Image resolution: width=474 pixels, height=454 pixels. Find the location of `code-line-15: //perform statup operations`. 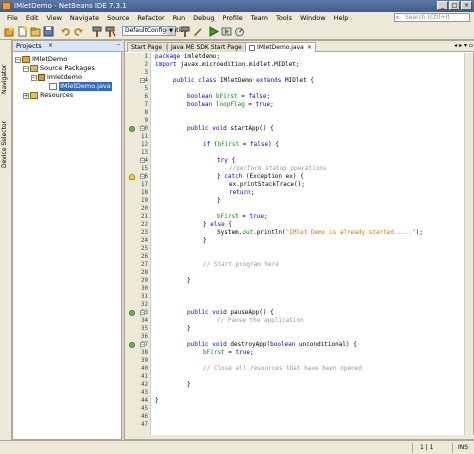

code-line-15: //perform statup operations is located at coordinates (278, 168).